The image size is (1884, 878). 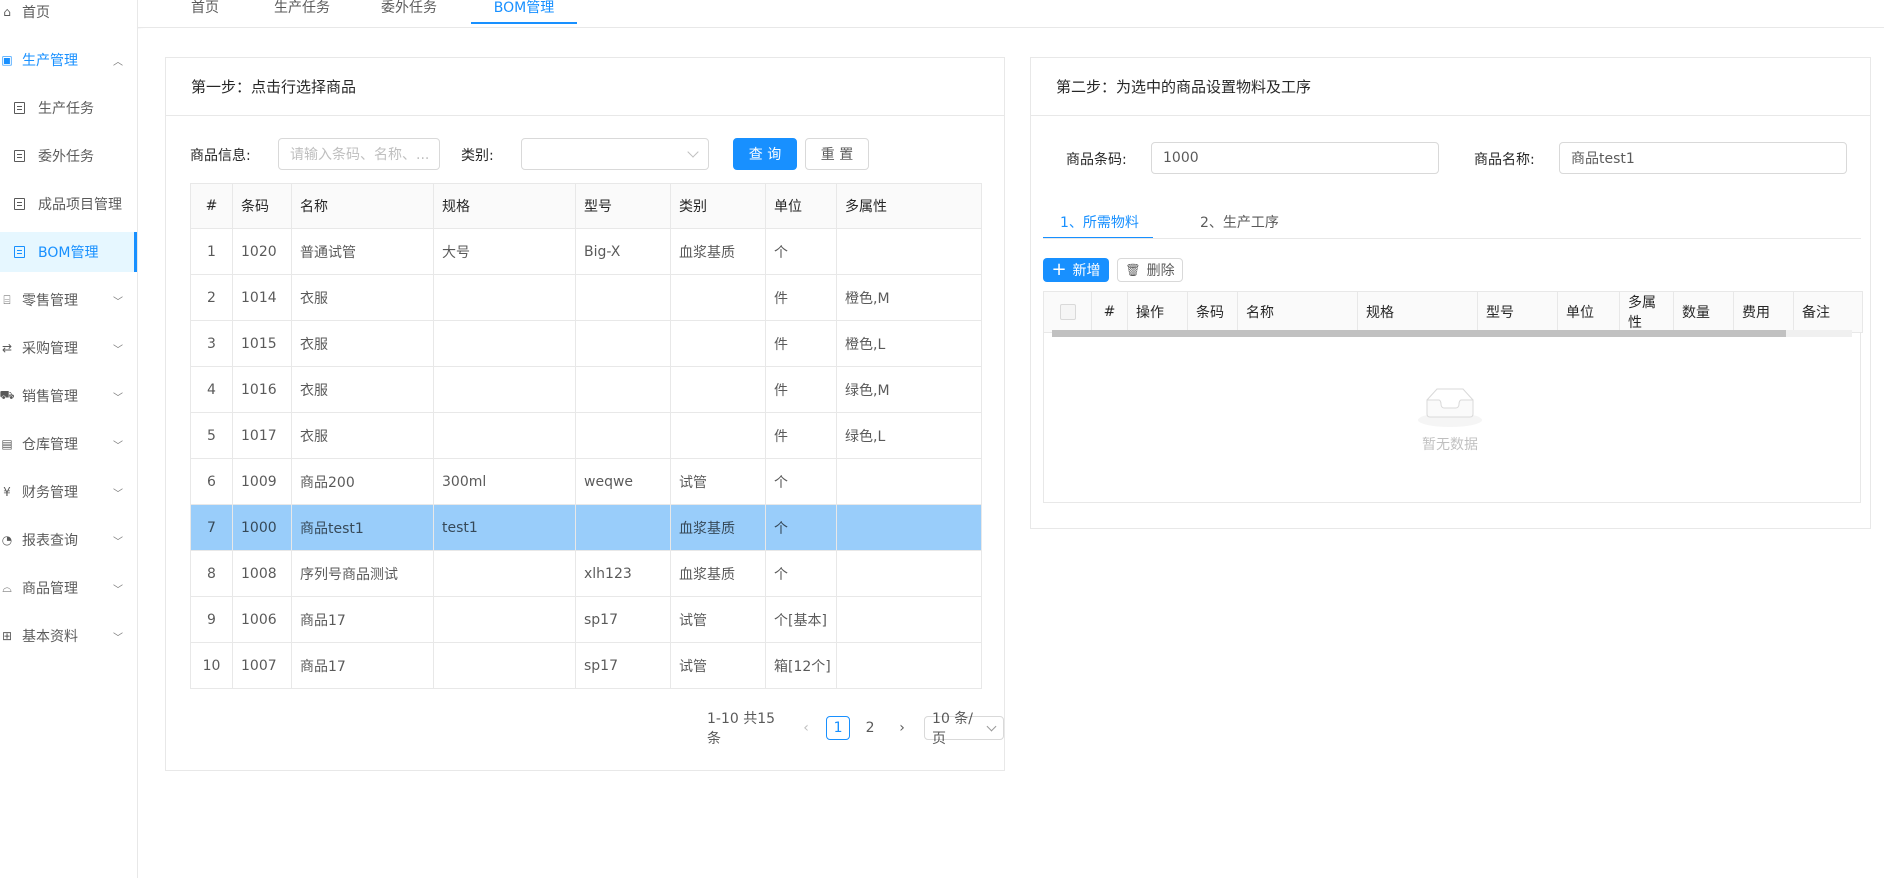 I want to click on table-cell: 血浆基质, so click(x=718, y=573).